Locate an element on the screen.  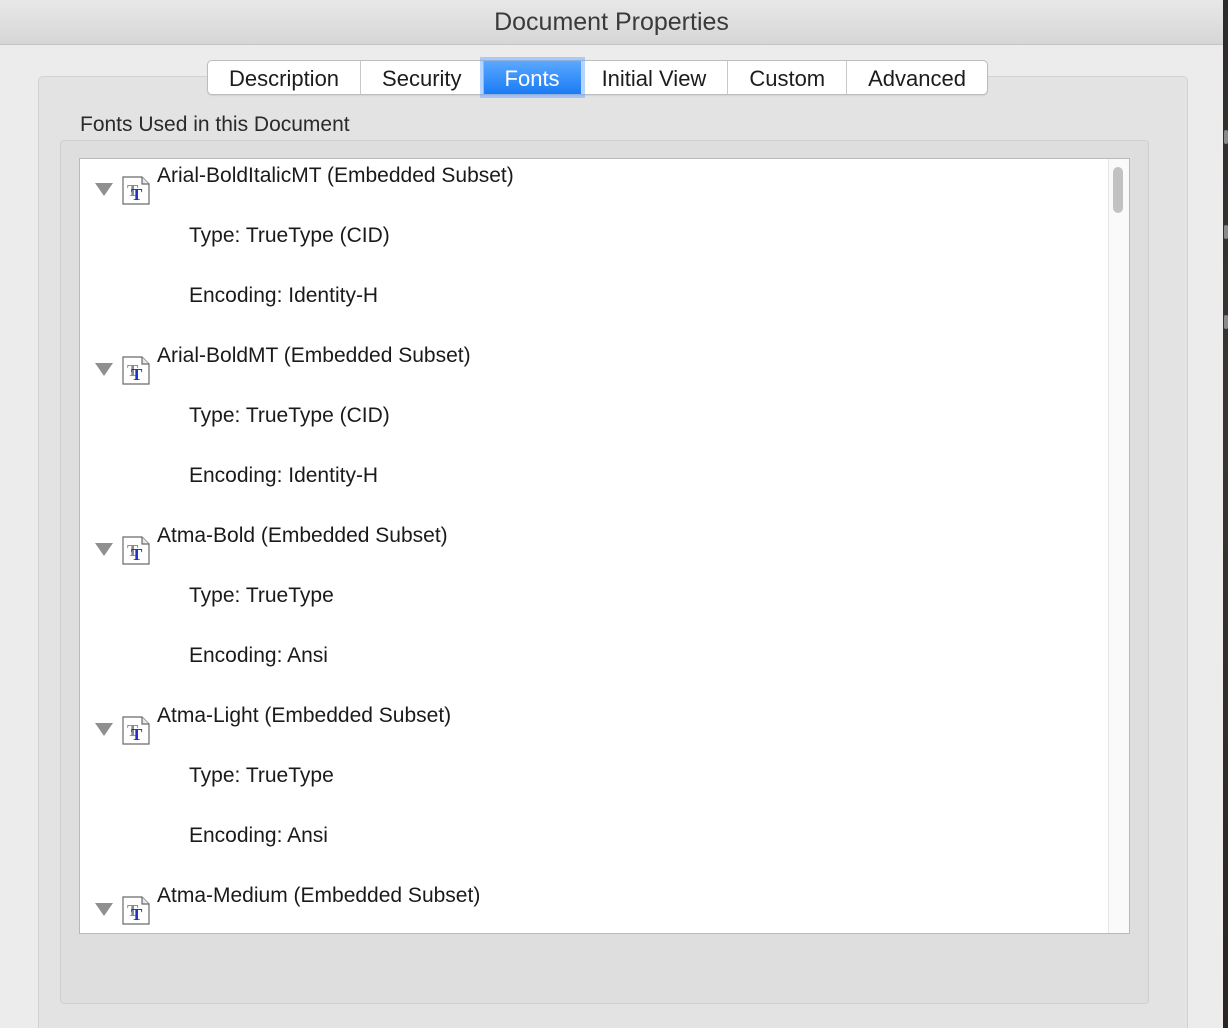
window-title: Document Properties is located at coordinates (611, 22).